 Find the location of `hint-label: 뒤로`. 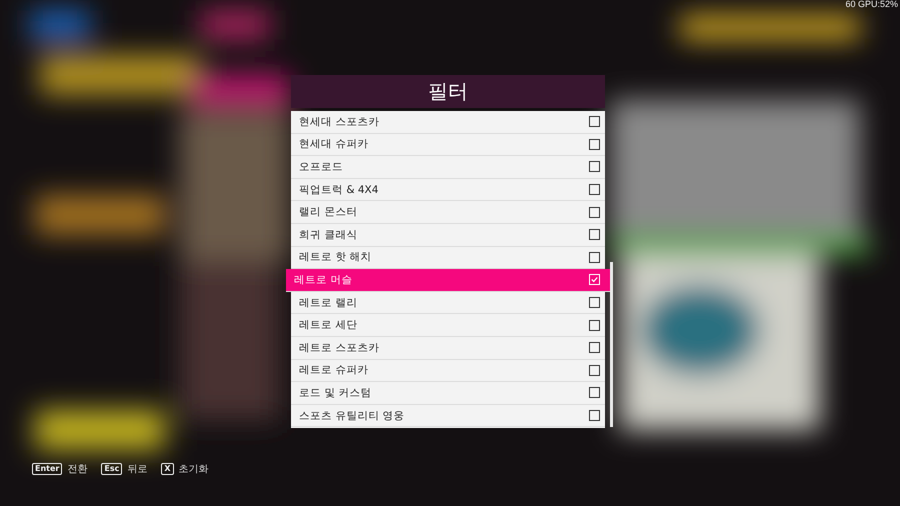

hint-label: 뒤로 is located at coordinates (137, 469).